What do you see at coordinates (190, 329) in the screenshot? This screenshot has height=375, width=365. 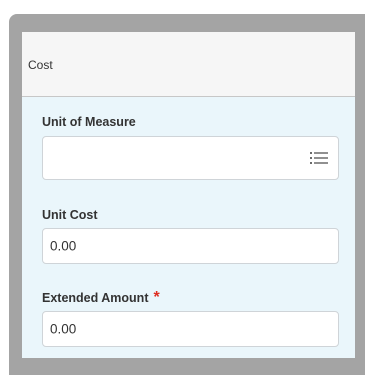 I see `extended-amount-input: 0.00` at bounding box center [190, 329].